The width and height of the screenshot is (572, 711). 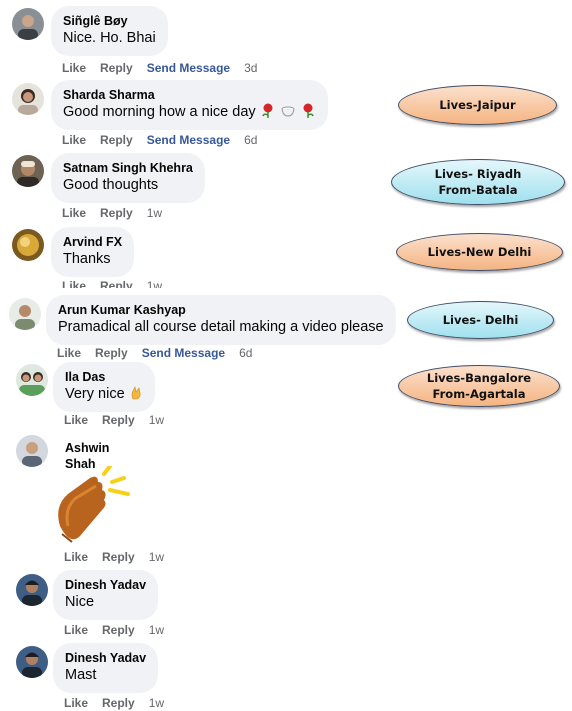 I want to click on ok-hand-emoji, so click(x=136, y=393).